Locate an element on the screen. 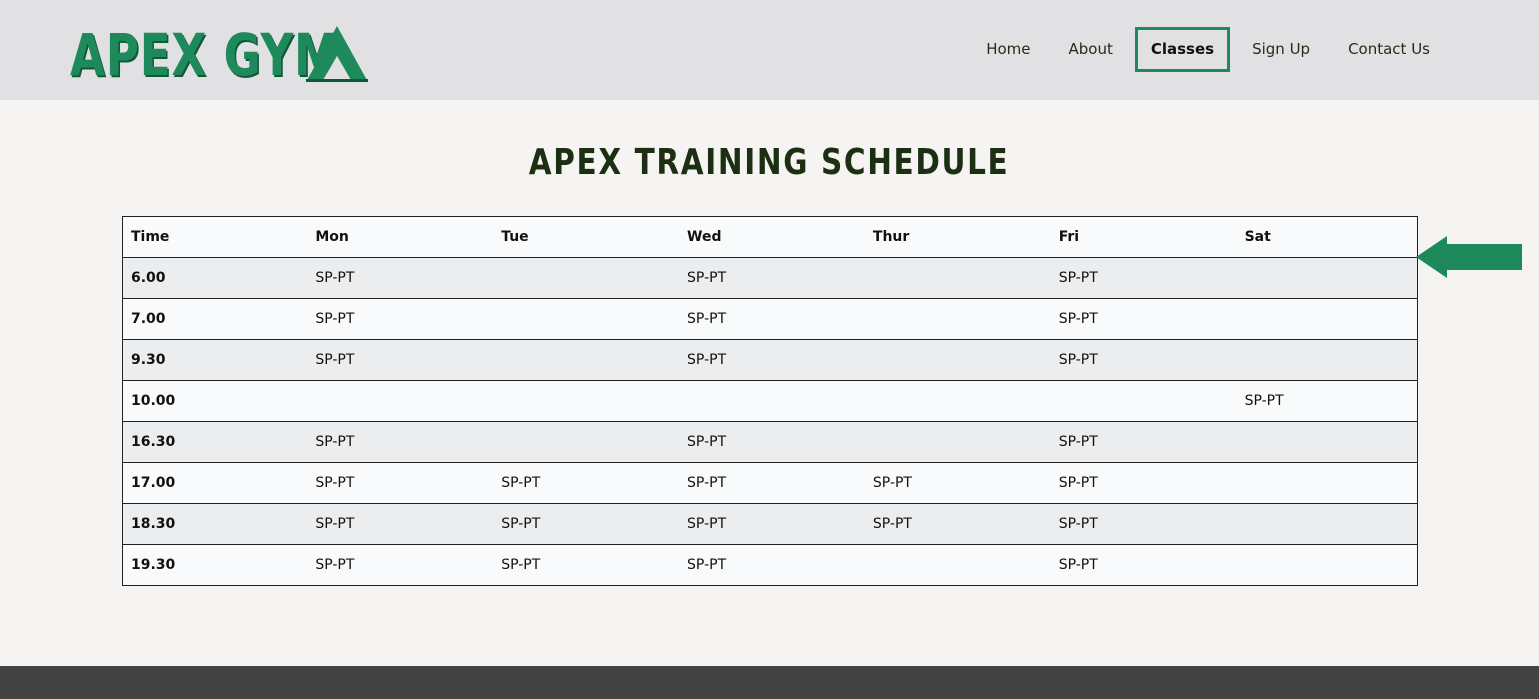 This screenshot has width=1539, height=699. time-cell: 17.00 is located at coordinates (215, 483).